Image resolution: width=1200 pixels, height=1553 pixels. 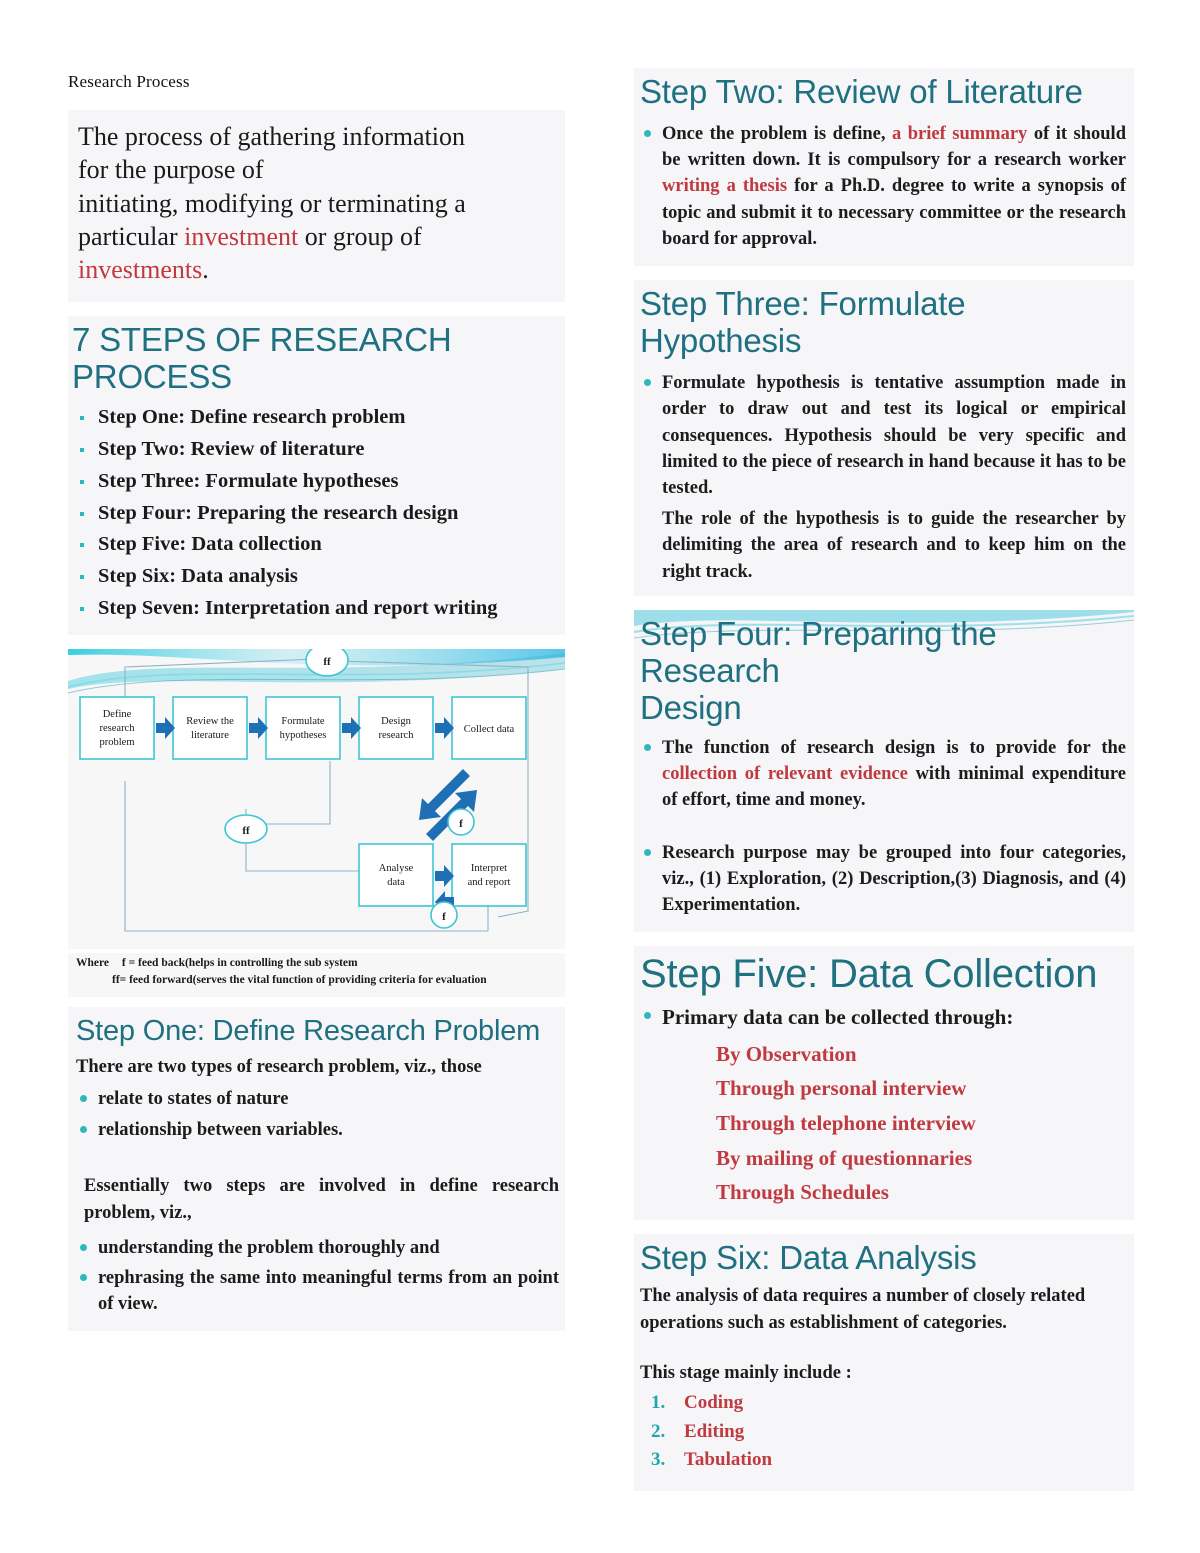 What do you see at coordinates (898, 1403) in the screenshot?
I see `list-item: Coding` at bounding box center [898, 1403].